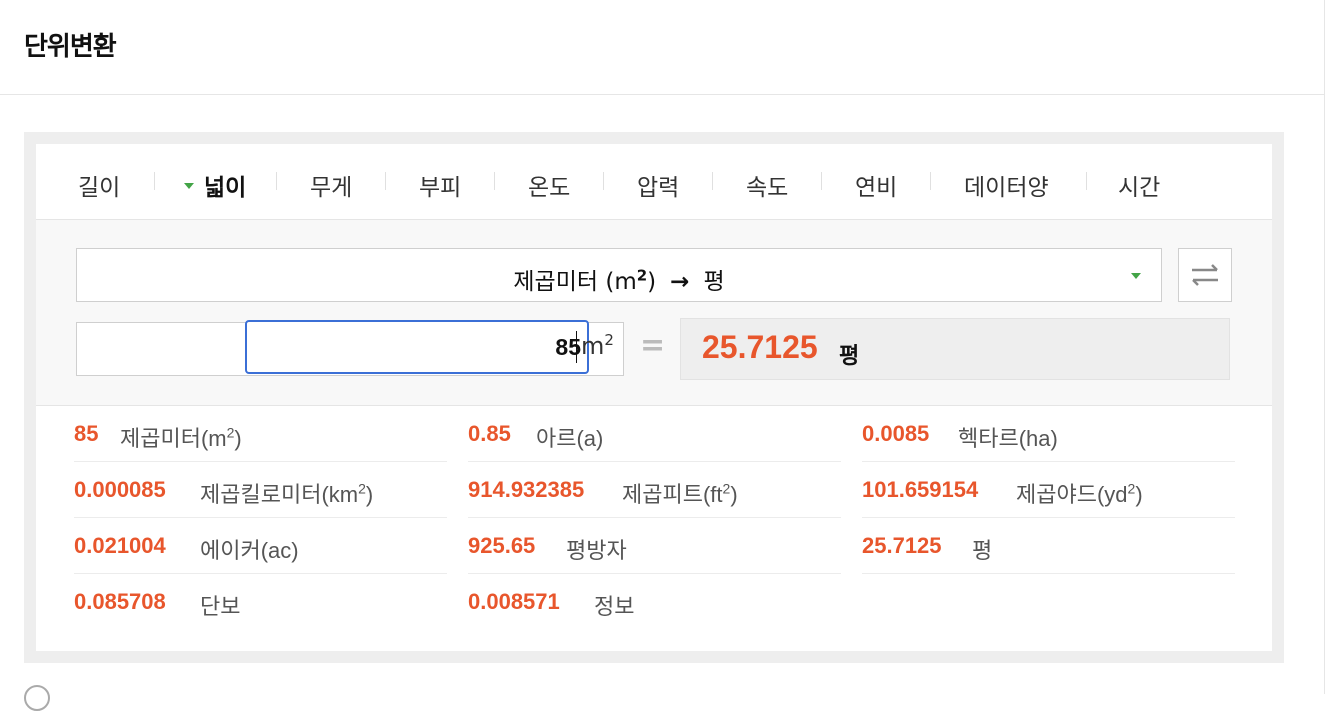 This screenshot has width=1338, height=711. Describe the element at coordinates (440, 184) in the screenshot. I see `tab-volume: 부피` at that location.